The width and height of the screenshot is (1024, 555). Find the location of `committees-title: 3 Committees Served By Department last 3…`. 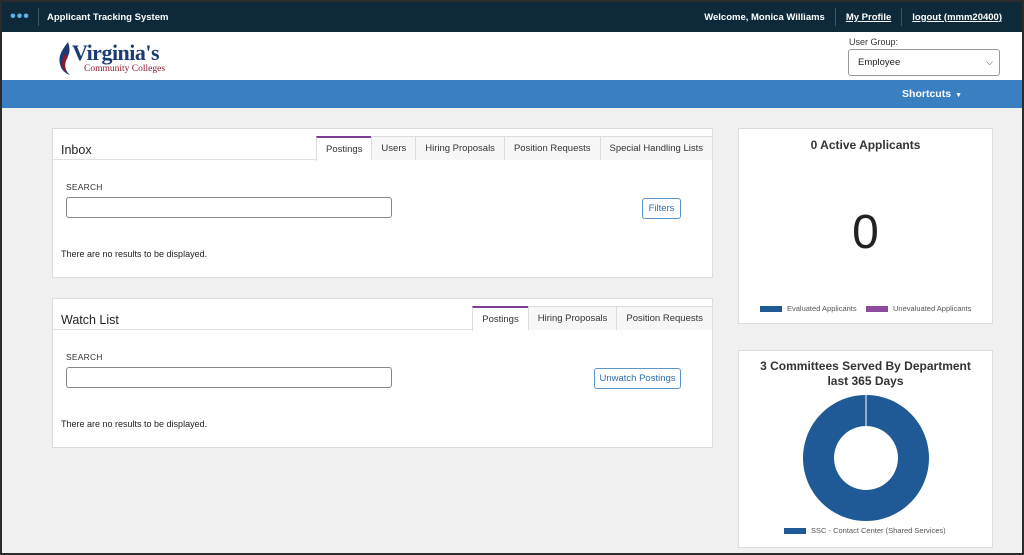

committees-title: 3 Committees Served By Department last 3… is located at coordinates (865, 373).